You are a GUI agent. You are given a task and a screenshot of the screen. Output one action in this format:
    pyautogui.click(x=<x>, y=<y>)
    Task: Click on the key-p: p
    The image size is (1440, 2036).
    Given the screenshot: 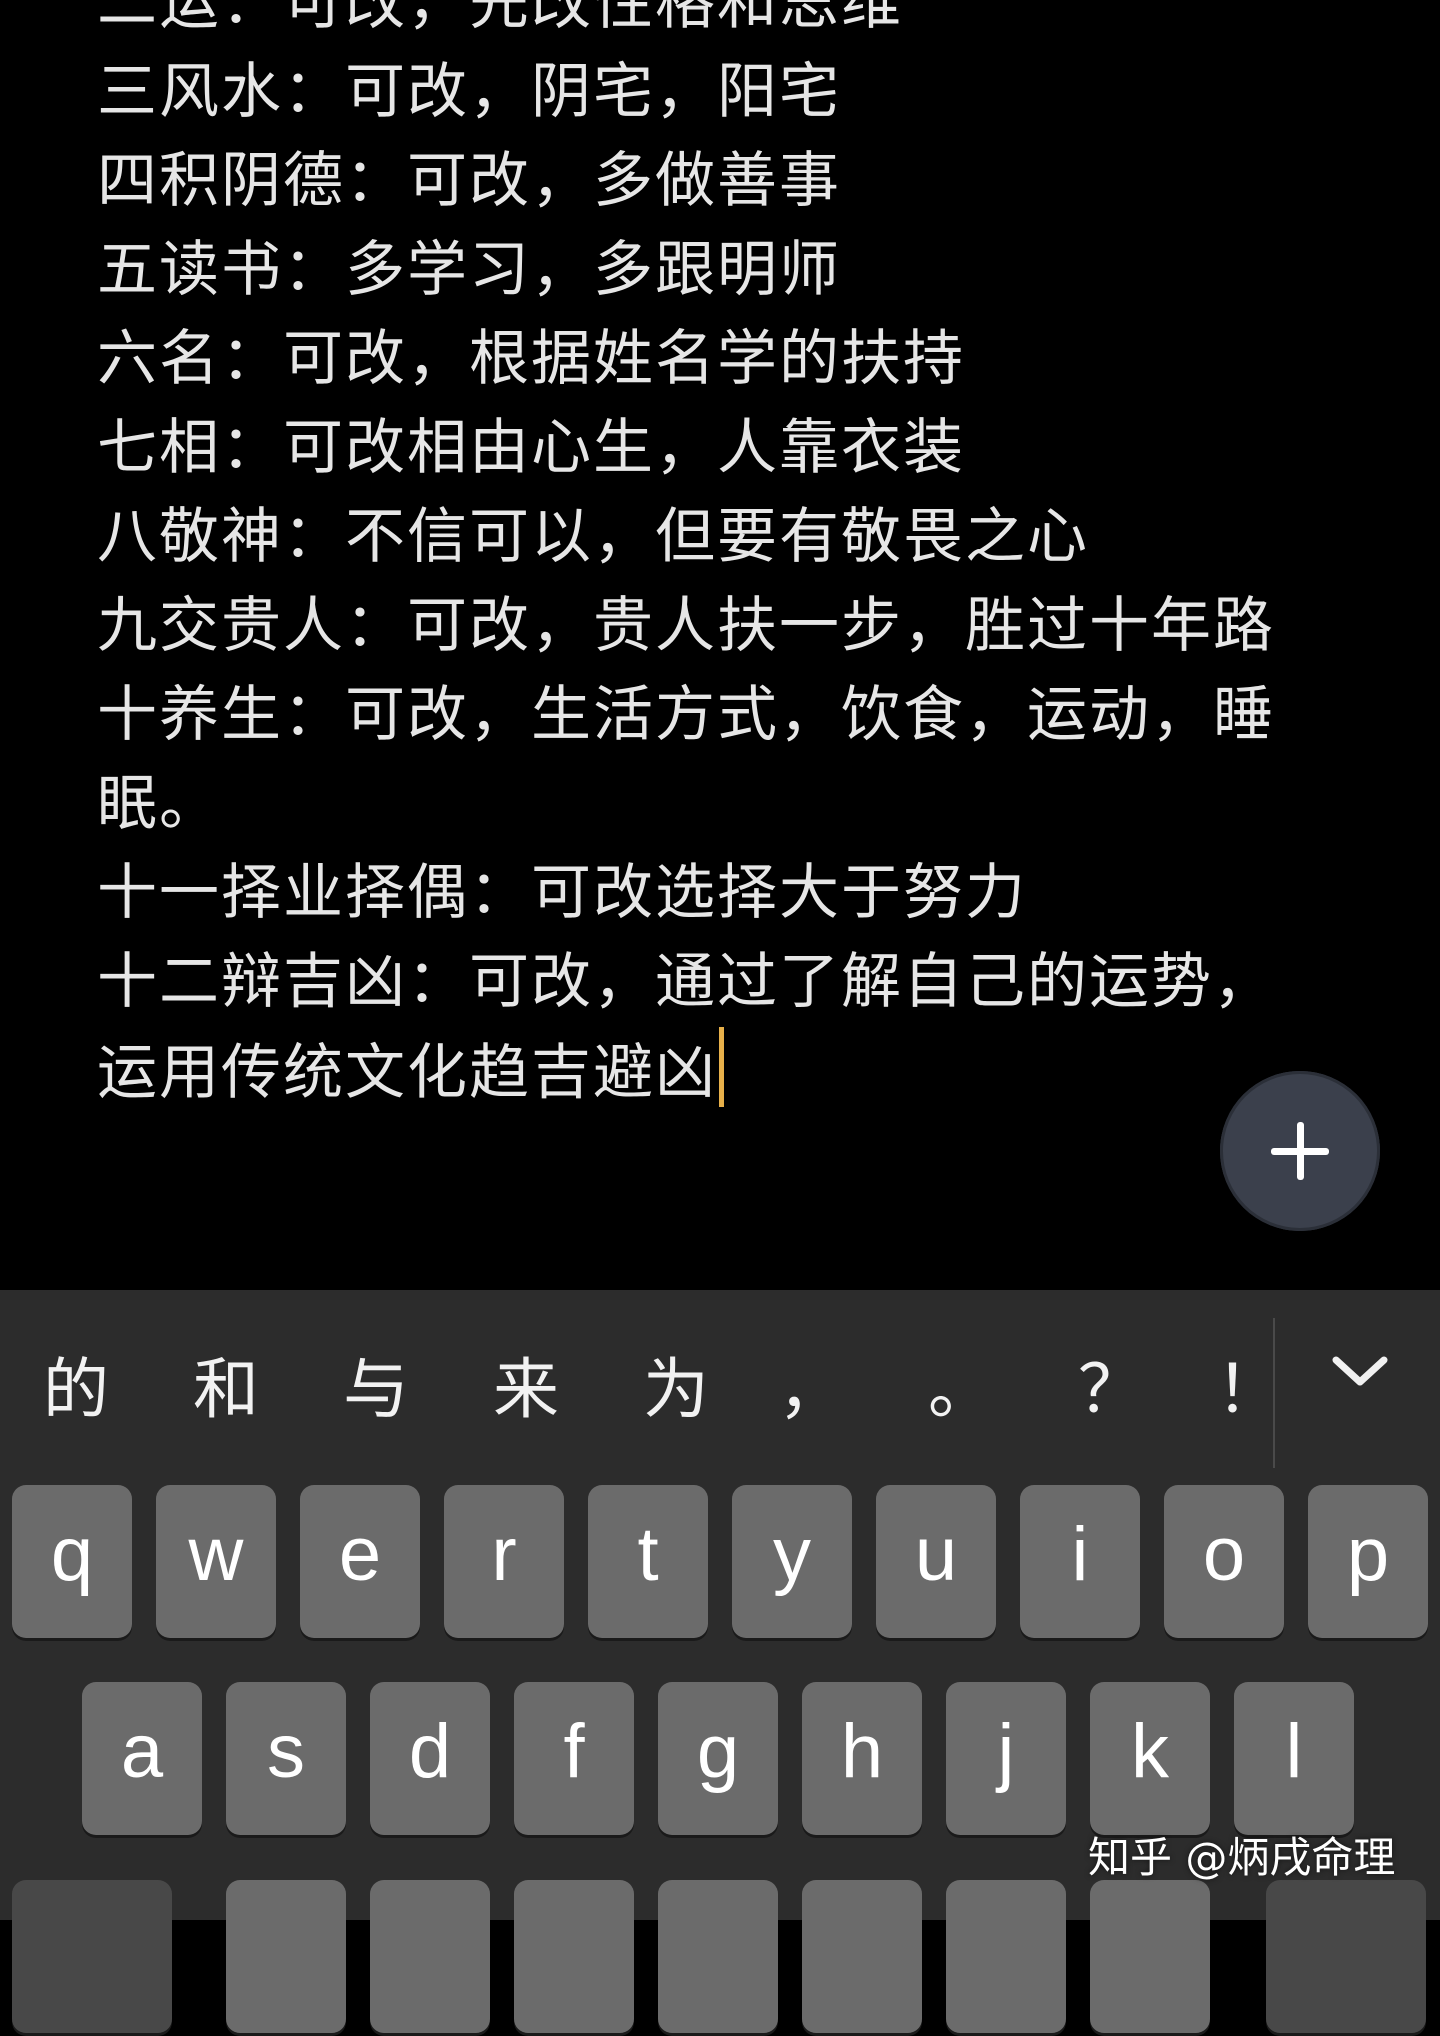 What is the action you would take?
    pyautogui.click(x=1368, y=1561)
    